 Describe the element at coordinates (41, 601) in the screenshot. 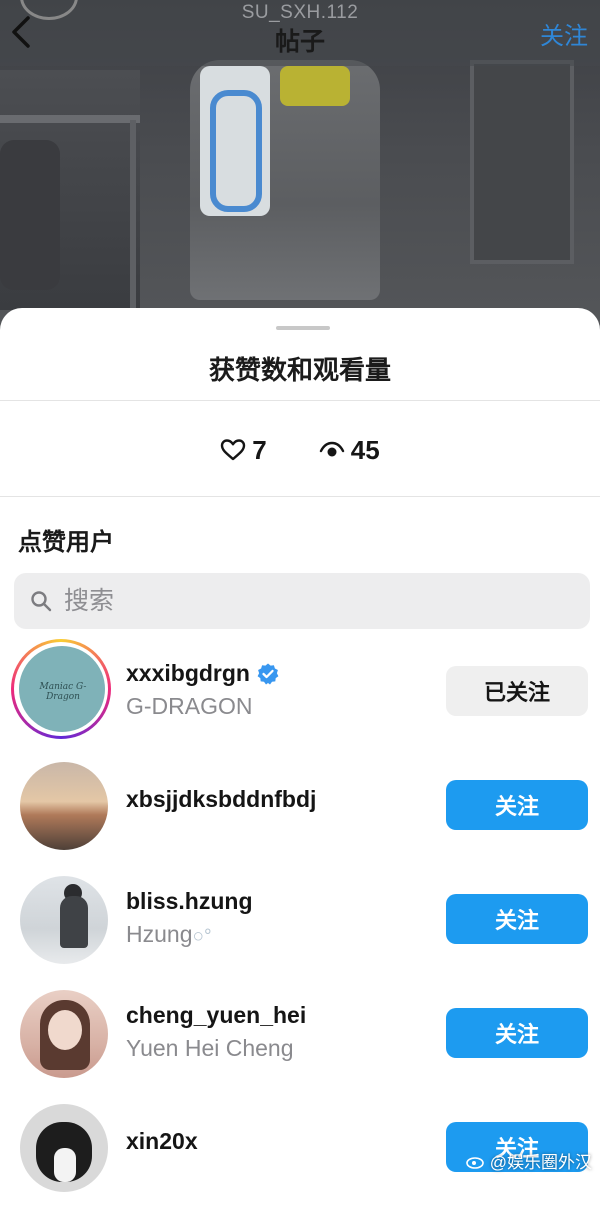

I see `search-icon` at that location.